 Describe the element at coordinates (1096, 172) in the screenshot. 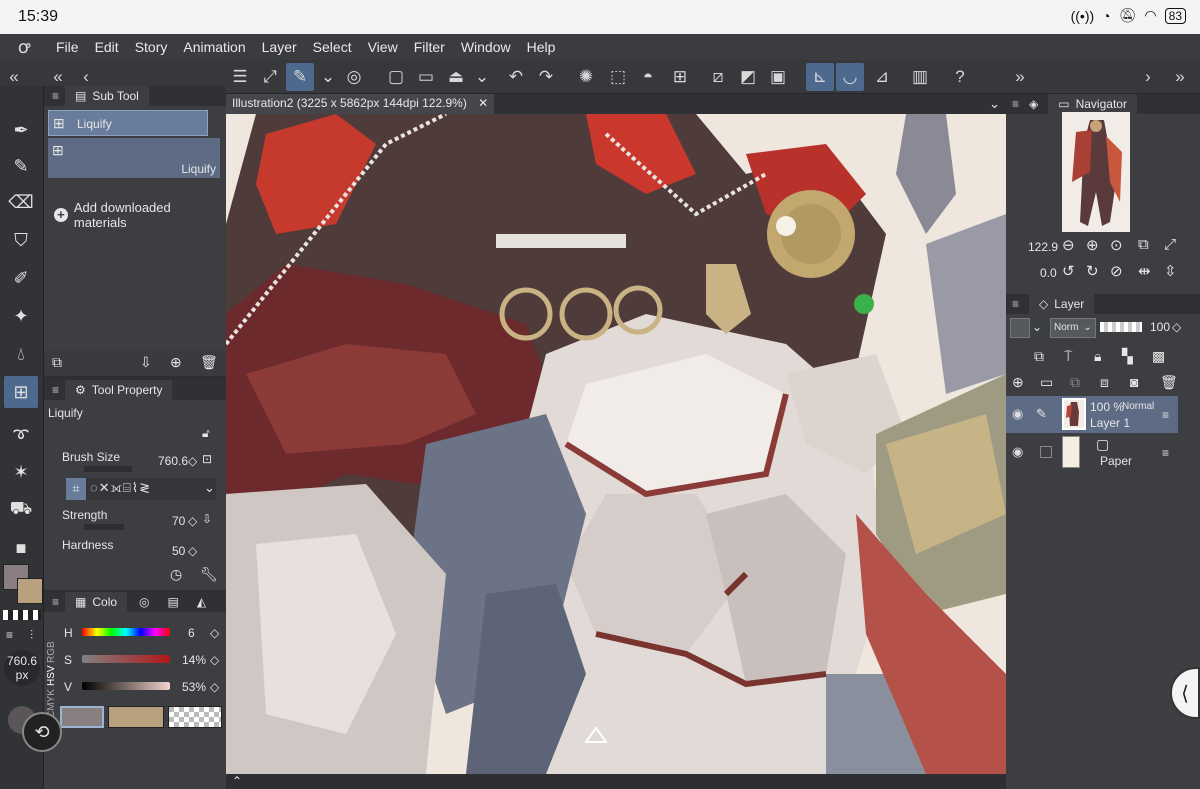

I see `navigator-preview` at that location.